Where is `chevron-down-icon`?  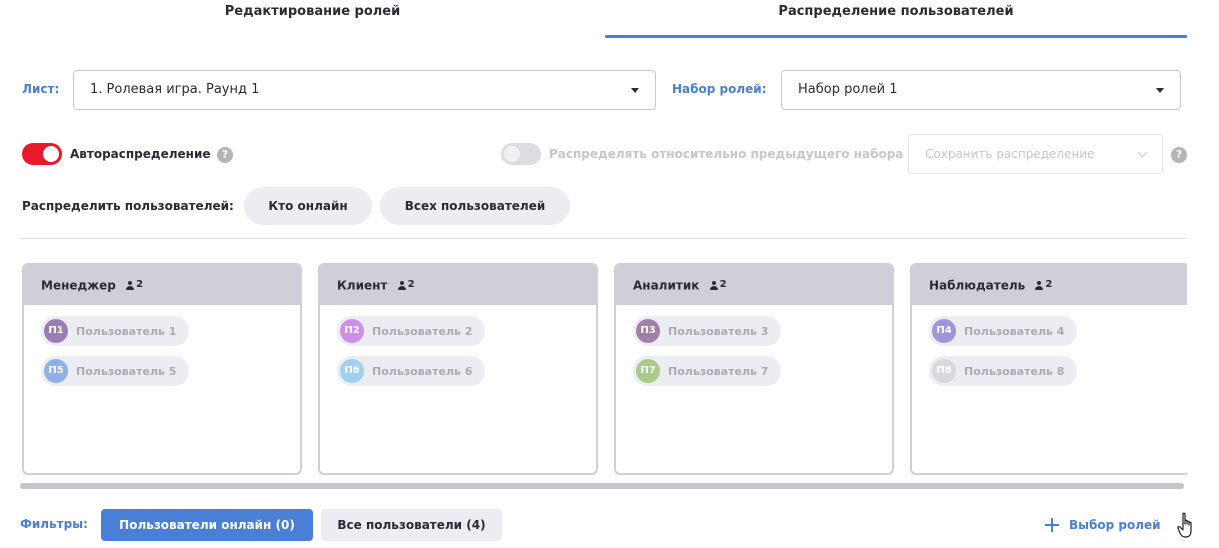
chevron-down-icon is located at coordinates (1142, 152).